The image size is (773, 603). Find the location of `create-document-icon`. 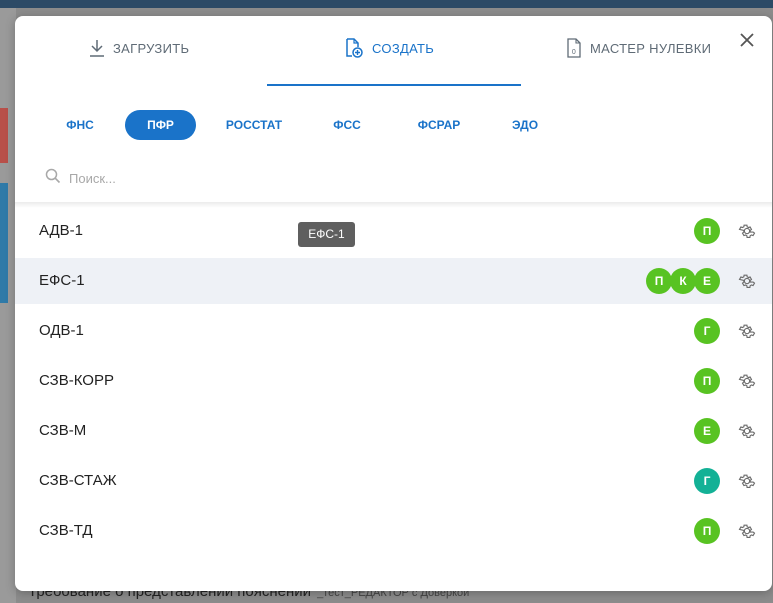

create-document-icon is located at coordinates (354, 48).